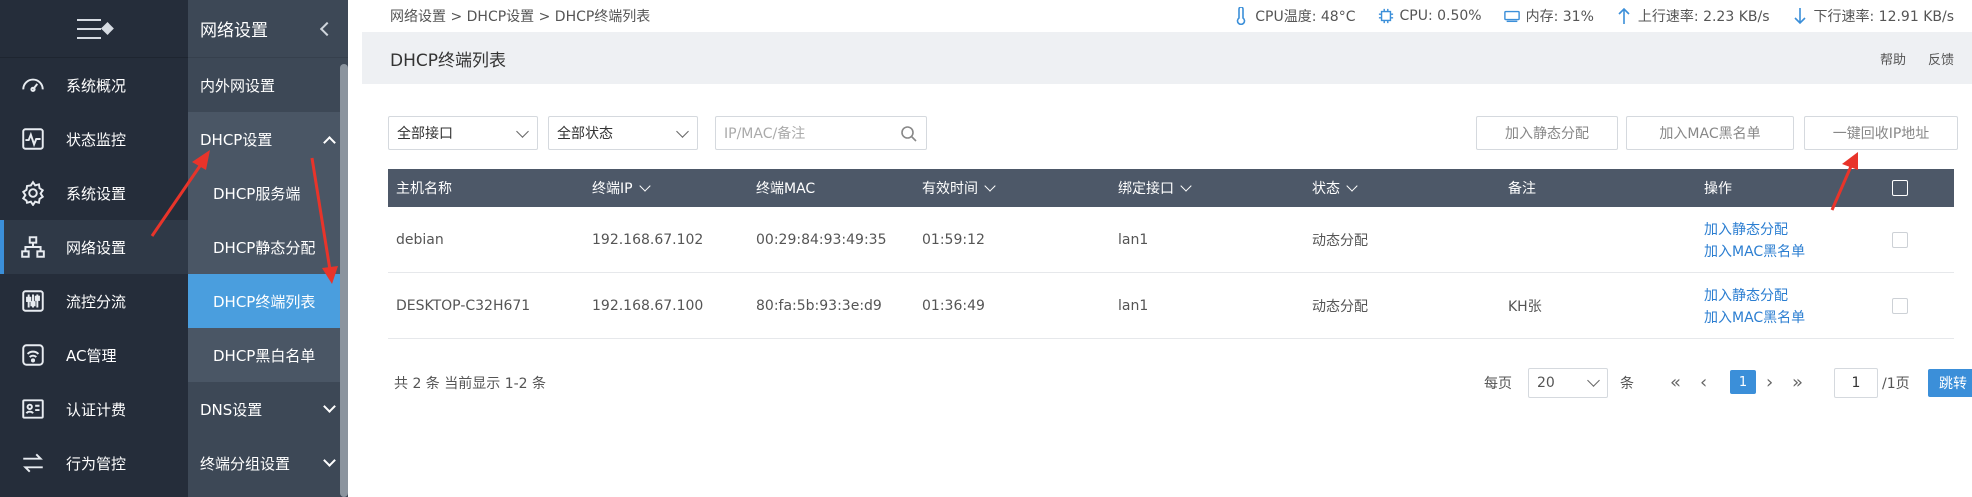 The image size is (1972, 497). I want to click on header-iface: 绑定接口, so click(1155, 188).